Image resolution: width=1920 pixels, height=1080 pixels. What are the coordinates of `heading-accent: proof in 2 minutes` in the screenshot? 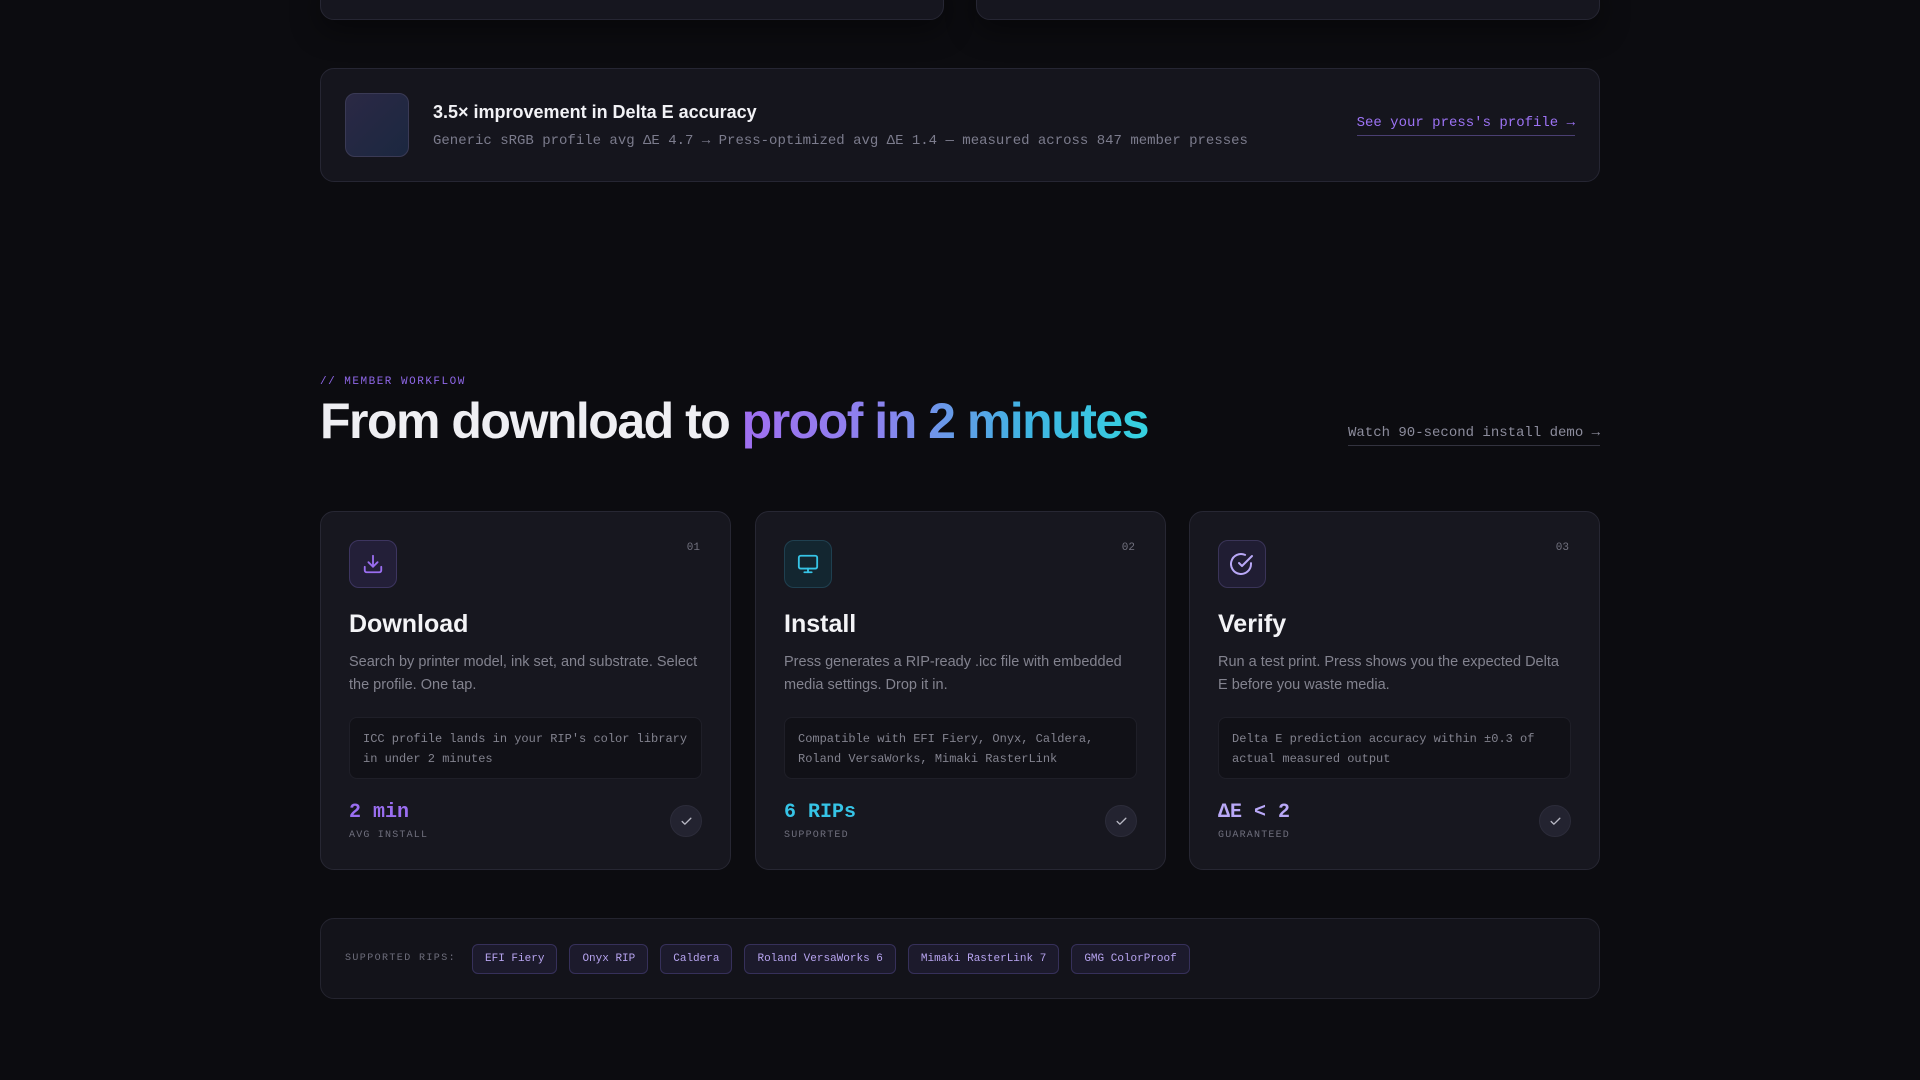 It's located at (945, 421).